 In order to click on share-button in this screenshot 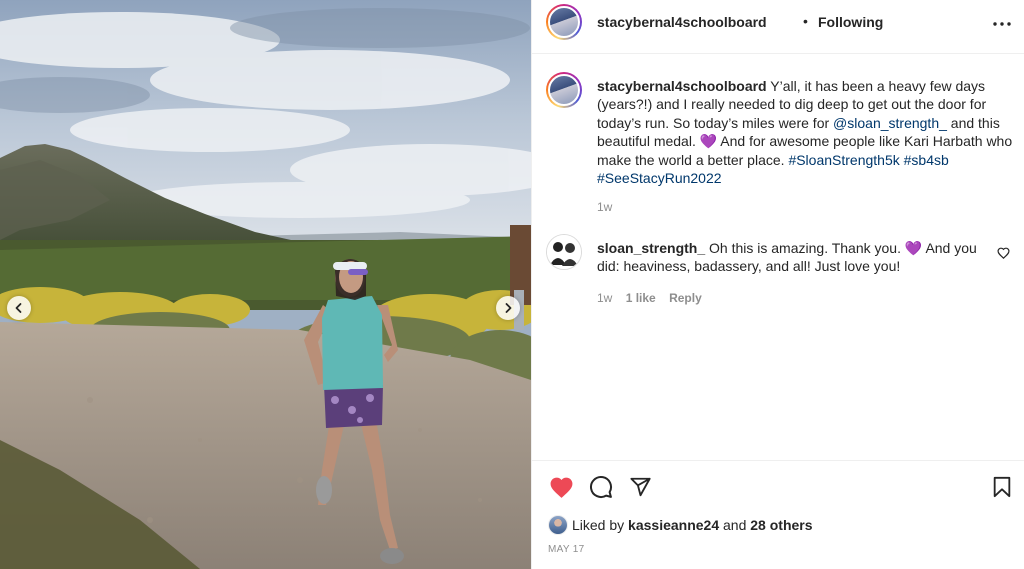, I will do `click(640, 487)`.